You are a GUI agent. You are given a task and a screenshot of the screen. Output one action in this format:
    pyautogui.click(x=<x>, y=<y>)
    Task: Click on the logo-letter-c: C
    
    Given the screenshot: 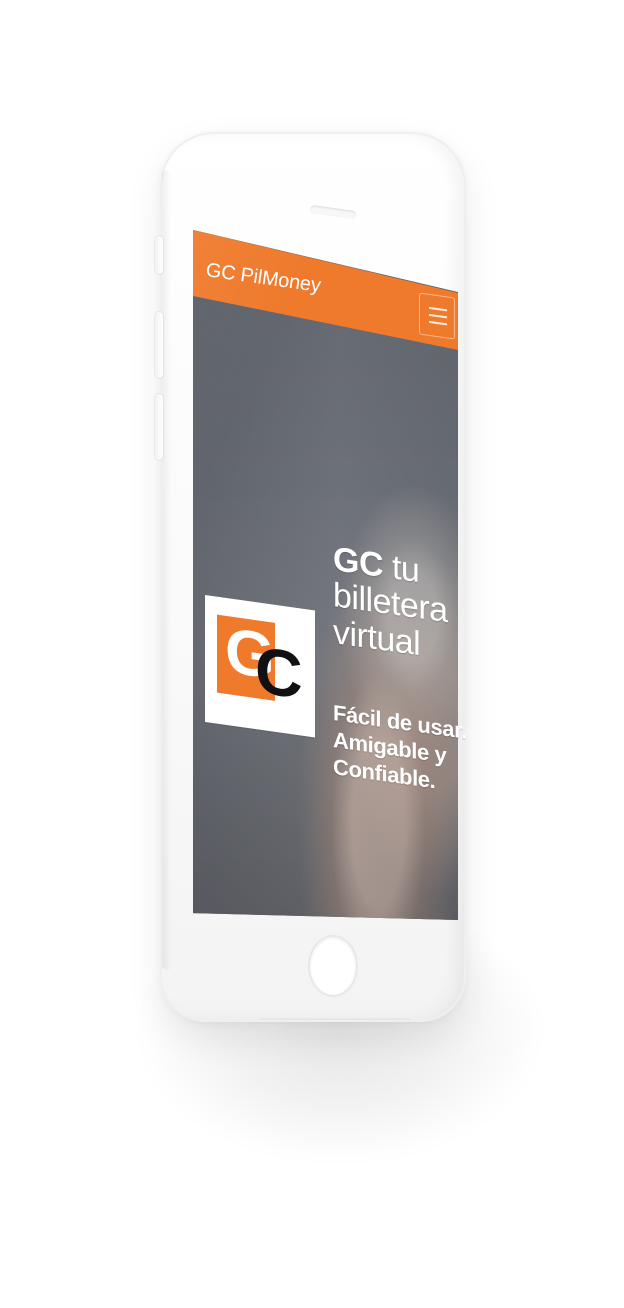 What is the action you would take?
    pyautogui.click(x=277, y=672)
    